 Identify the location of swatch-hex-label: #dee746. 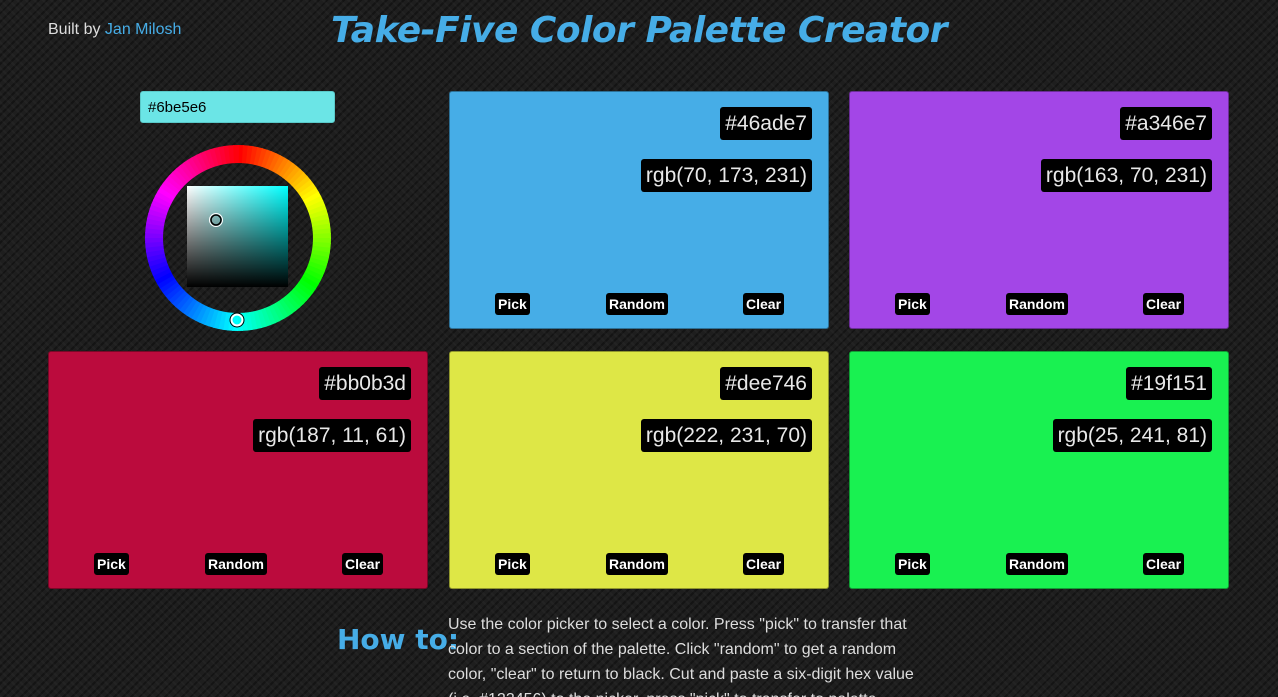
(766, 383).